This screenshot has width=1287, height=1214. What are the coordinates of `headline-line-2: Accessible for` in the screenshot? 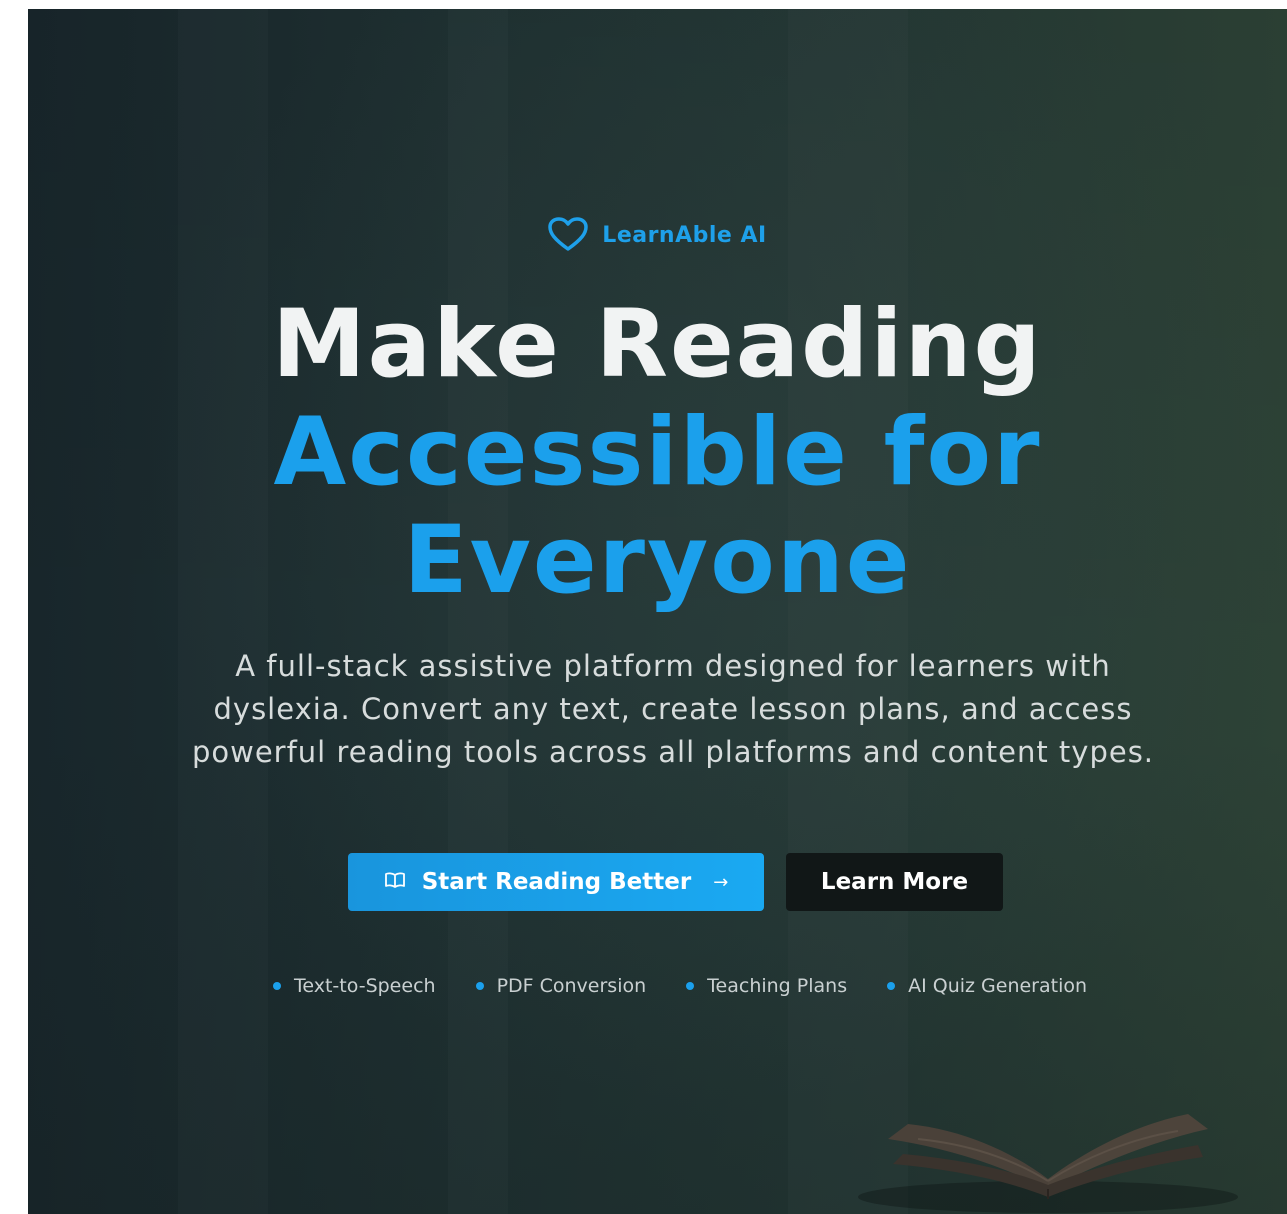 It's located at (657, 452).